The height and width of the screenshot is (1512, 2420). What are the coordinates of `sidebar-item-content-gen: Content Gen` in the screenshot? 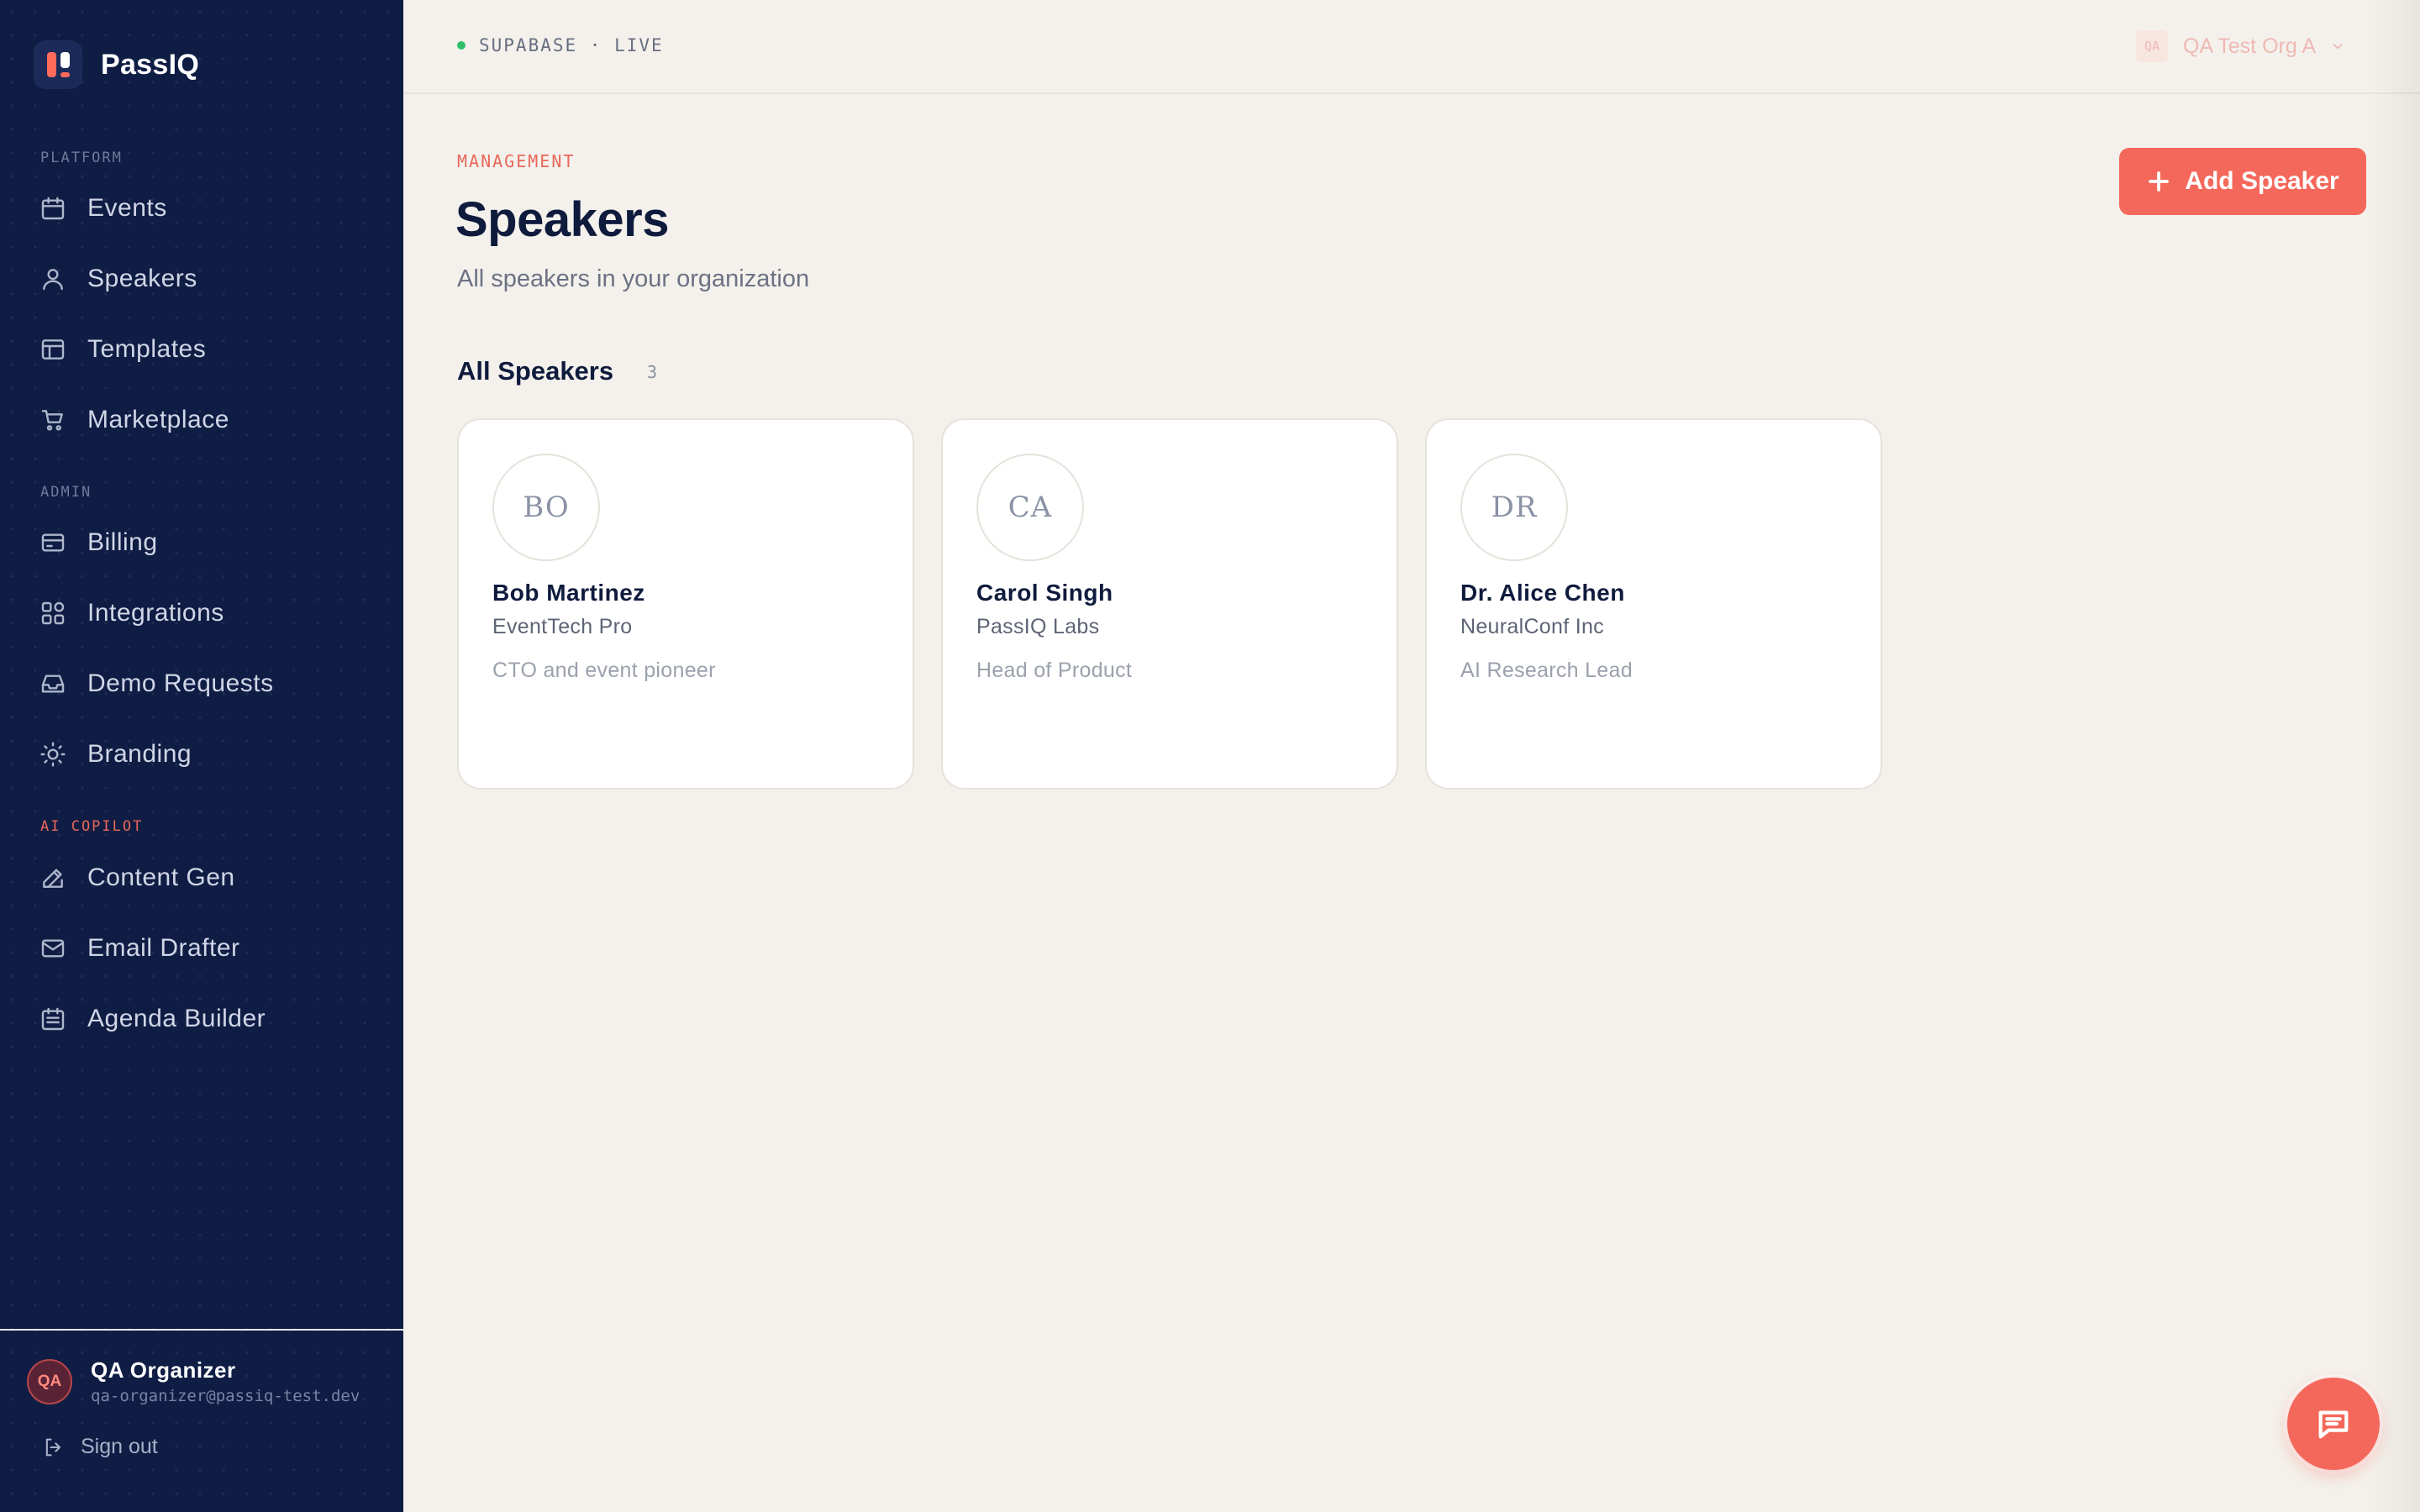 It's located at (137, 878).